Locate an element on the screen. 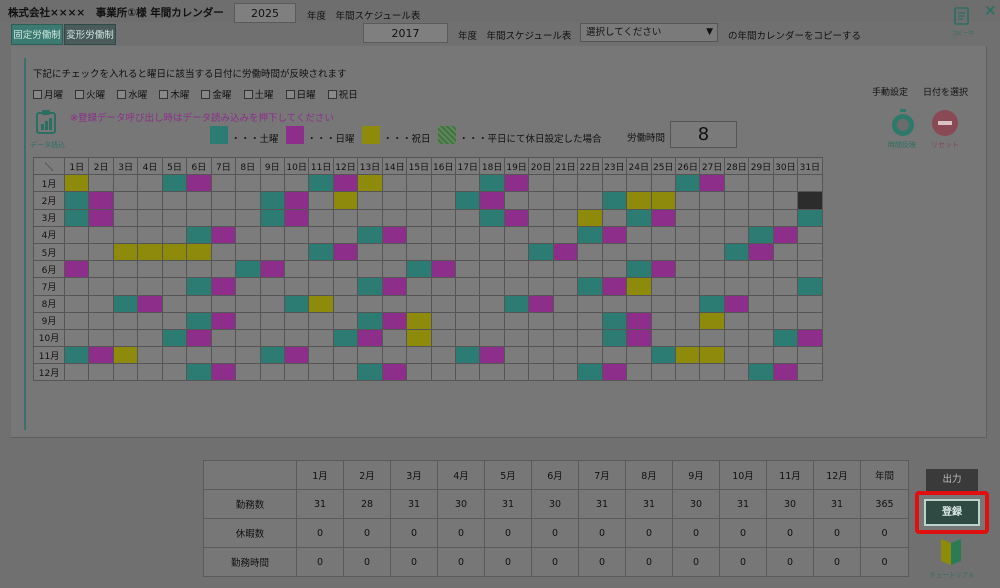  check-holiday: 祝日 is located at coordinates (342, 94).